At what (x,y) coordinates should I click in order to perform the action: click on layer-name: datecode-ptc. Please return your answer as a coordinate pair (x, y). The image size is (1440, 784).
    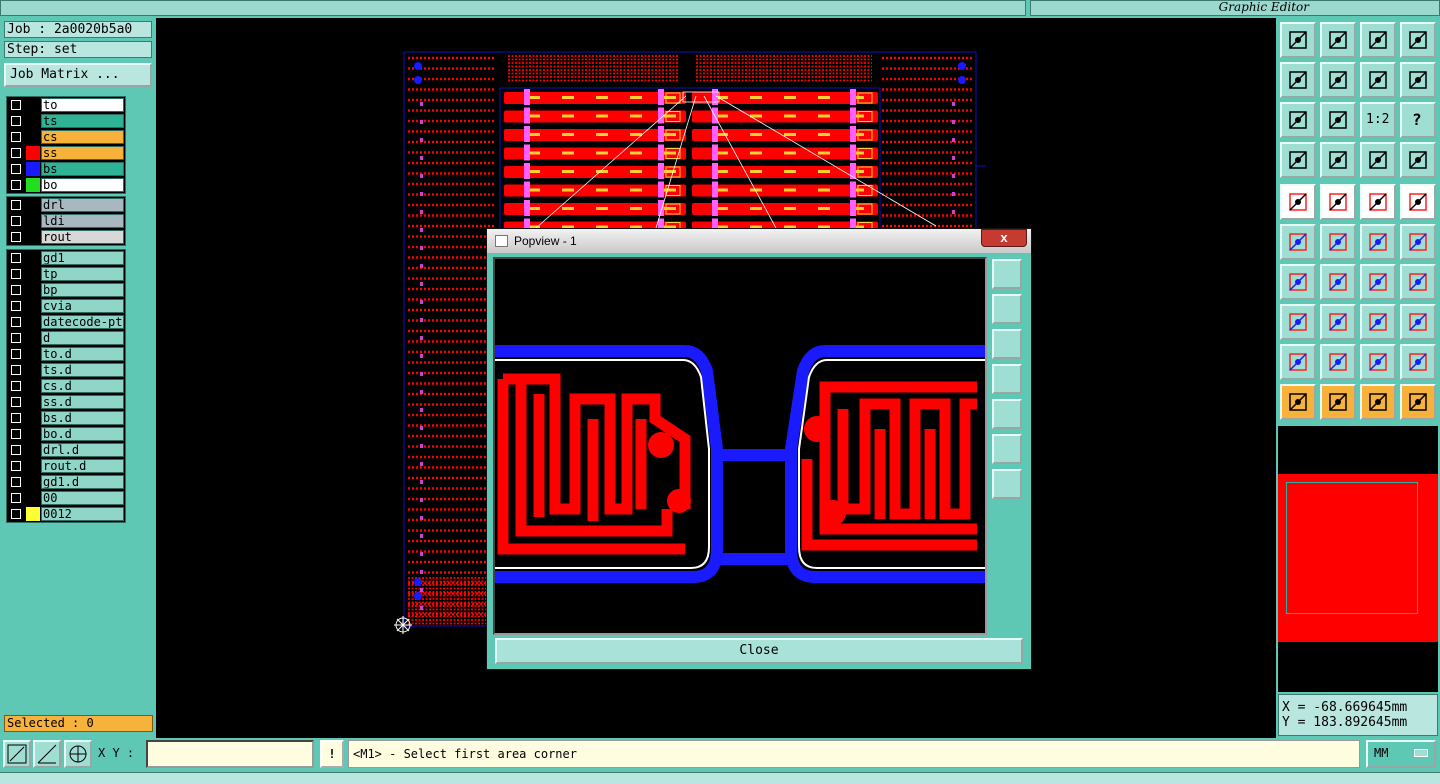
    Looking at the image, I should click on (82, 322).